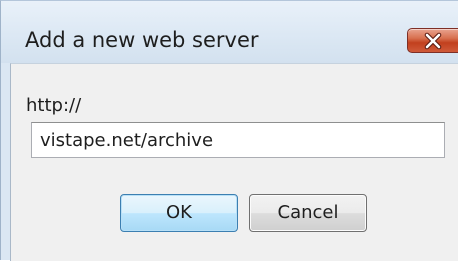 This screenshot has height=261, width=458. Describe the element at coordinates (54, 105) in the screenshot. I see `url-label: http://` at that location.